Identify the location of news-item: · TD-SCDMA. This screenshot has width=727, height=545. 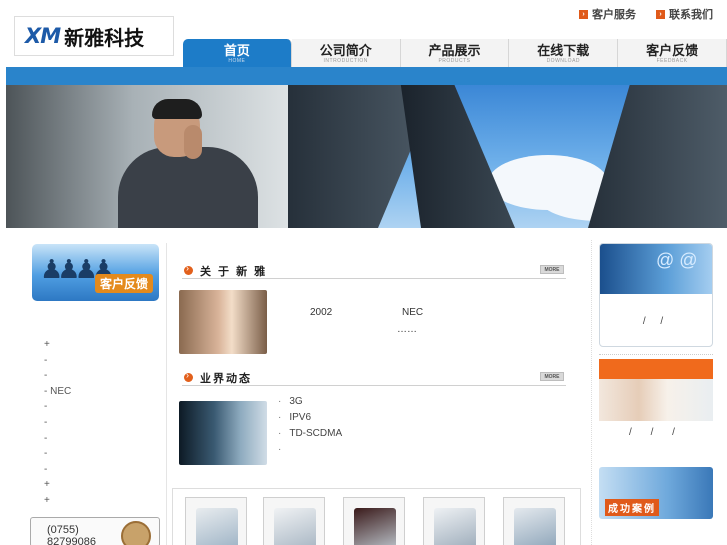
(310, 434).